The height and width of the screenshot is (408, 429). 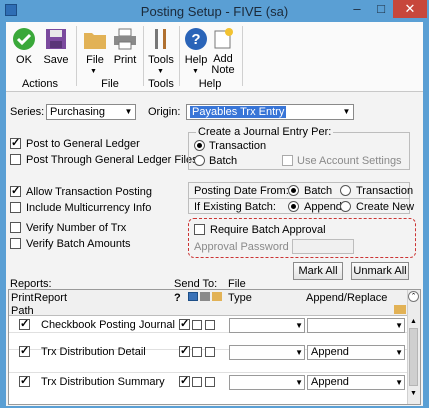 I want to click on post-through-gl-checkbox, so click(x=15, y=159).